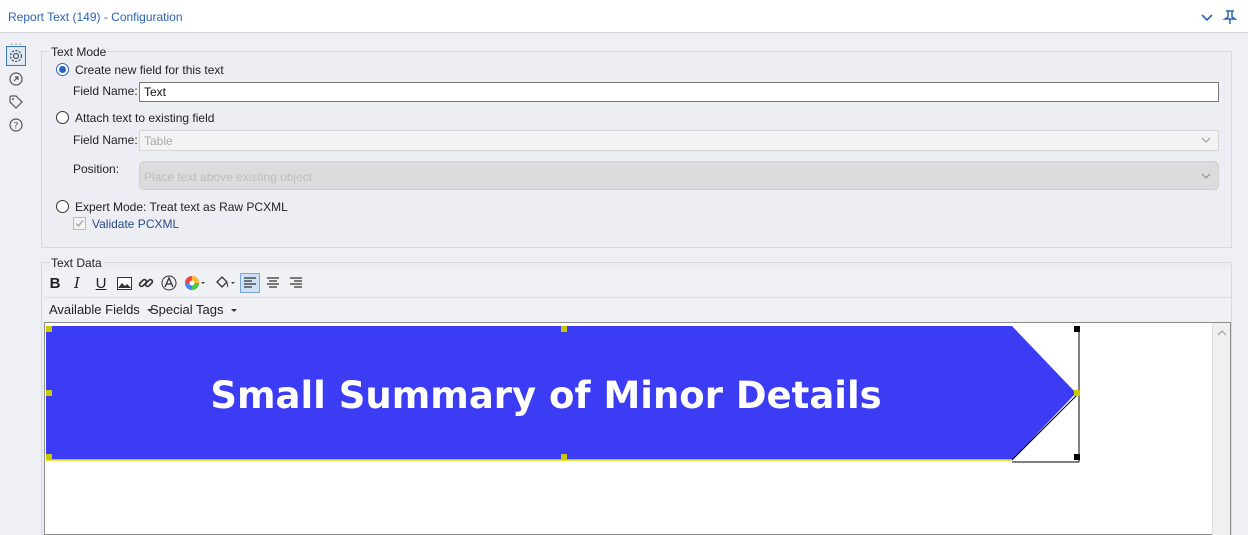 The height and width of the screenshot is (535, 1248). I want to click on available-fields-menu: Available Fields, so click(101, 309).